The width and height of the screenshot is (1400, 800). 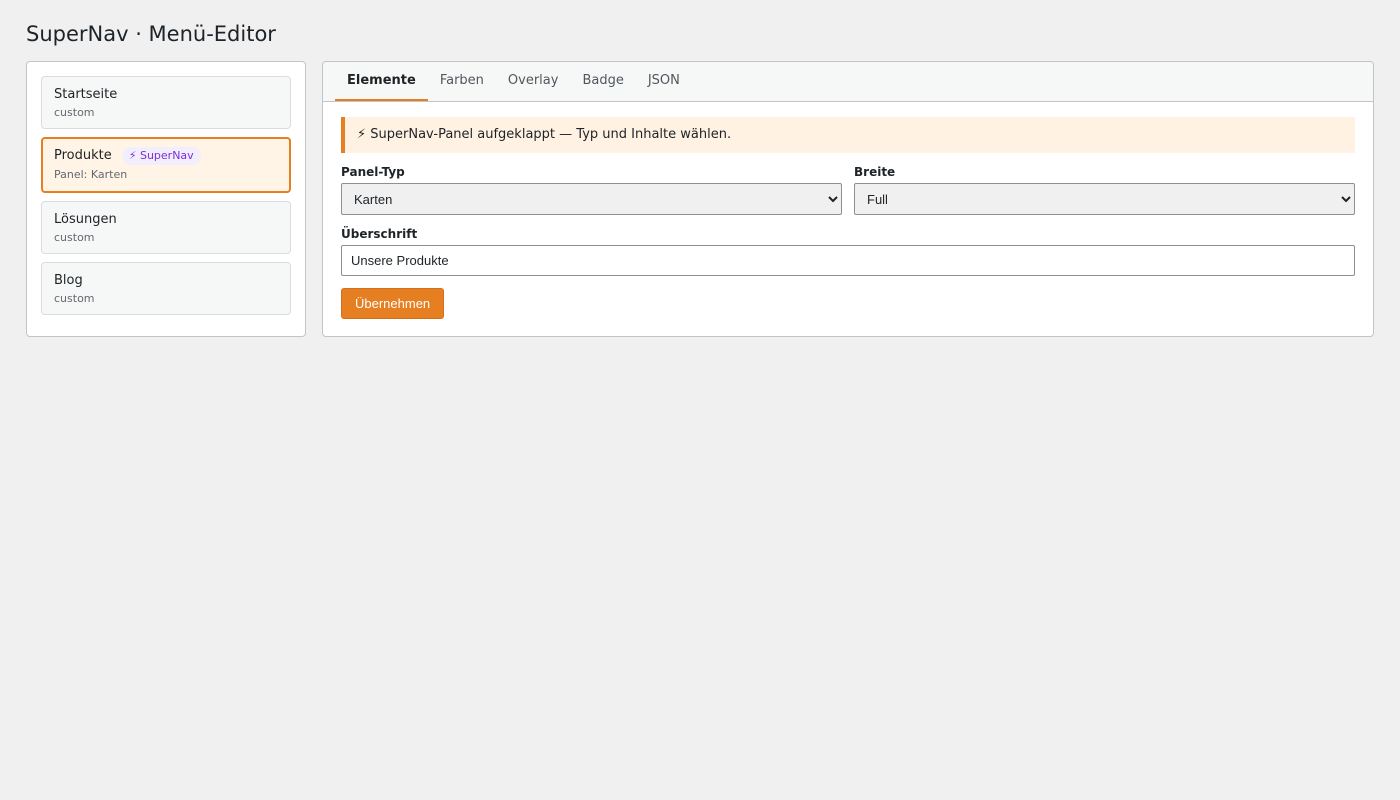 What do you see at coordinates (1104, 199) in the screenshot?
I see `width-select: Full` at bounding box center [1104, 199].